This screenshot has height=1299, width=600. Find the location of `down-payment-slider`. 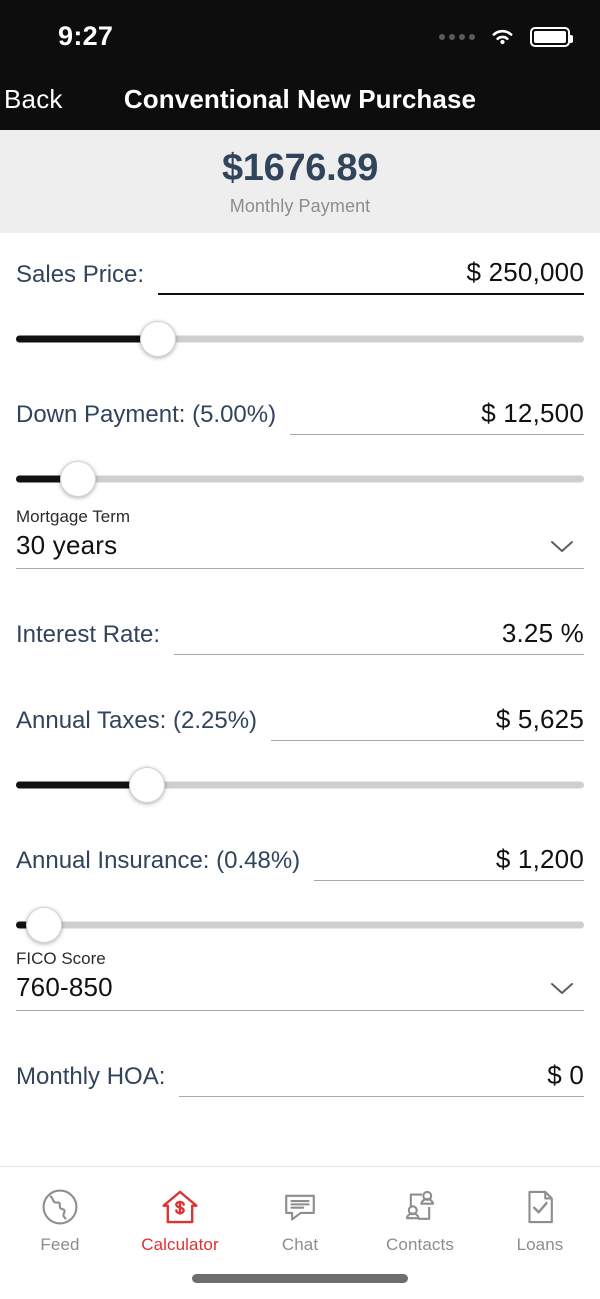

down-payment-slider is located at coordinates (300, 479).